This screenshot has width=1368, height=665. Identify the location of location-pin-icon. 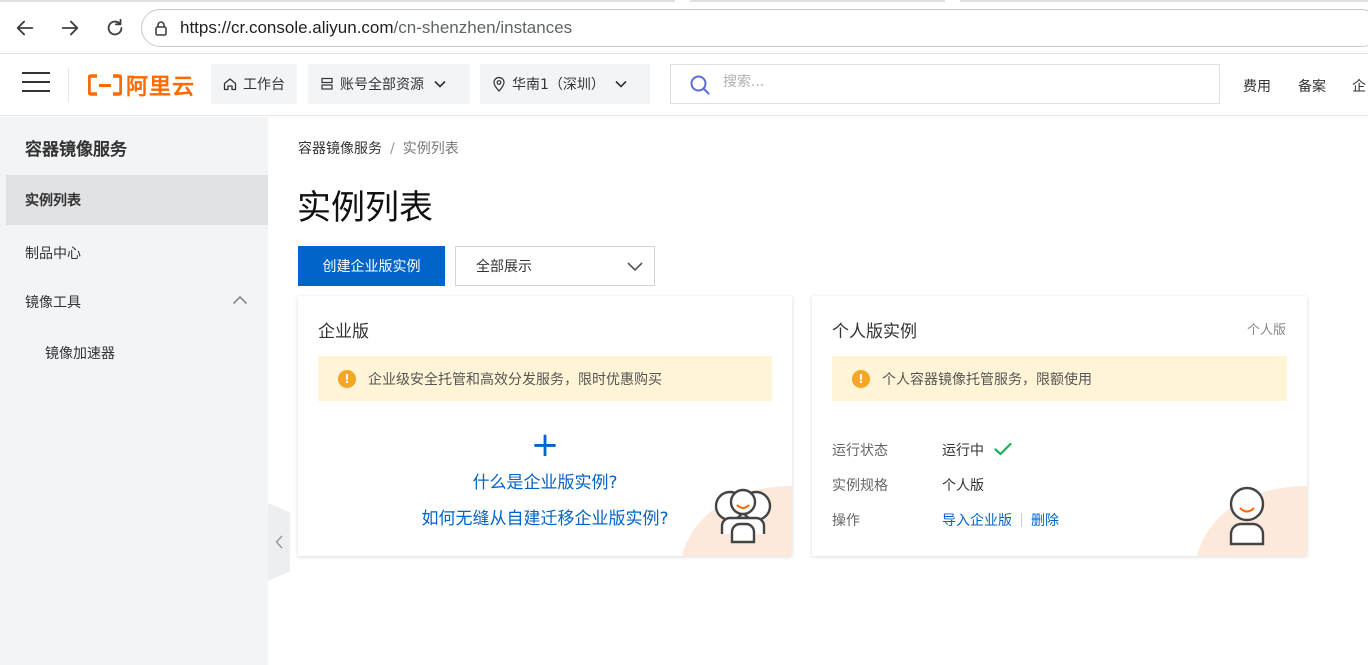
(499, 84).